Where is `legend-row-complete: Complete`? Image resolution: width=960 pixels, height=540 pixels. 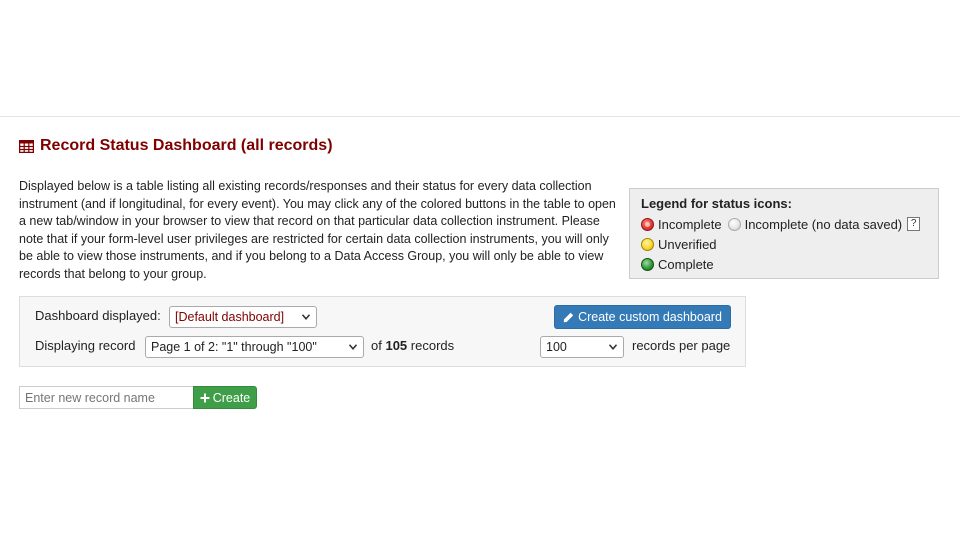 legend-row-complete: Complete is located at coordinates (784, 264).